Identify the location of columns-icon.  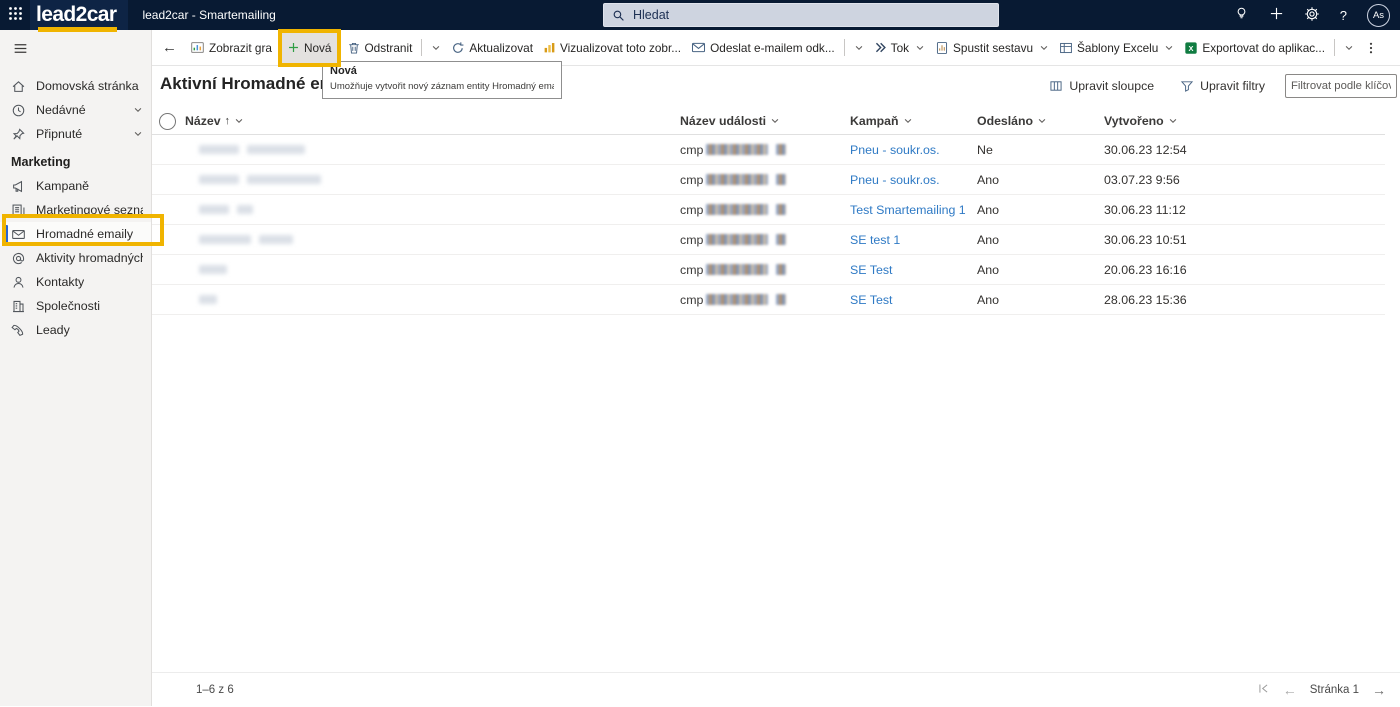
(1056, 86).